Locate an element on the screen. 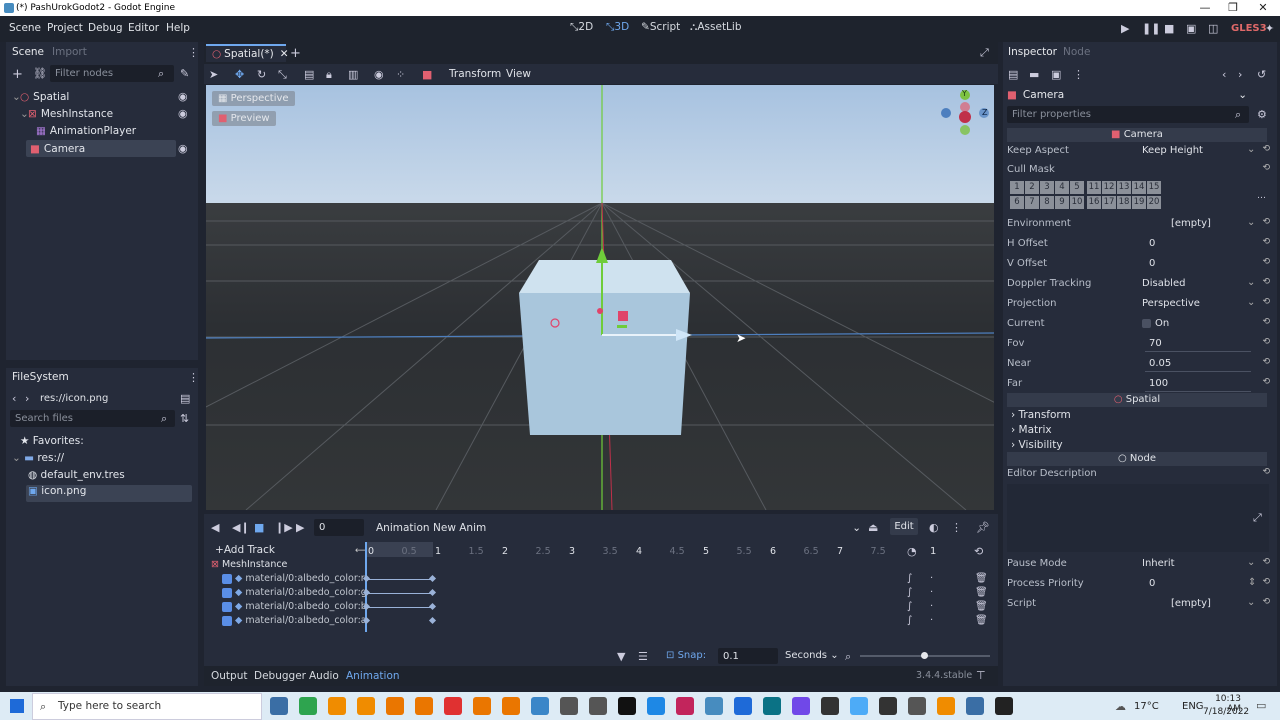  file-item-icon: ▣ icon.png is located at coordinates (109, 493).